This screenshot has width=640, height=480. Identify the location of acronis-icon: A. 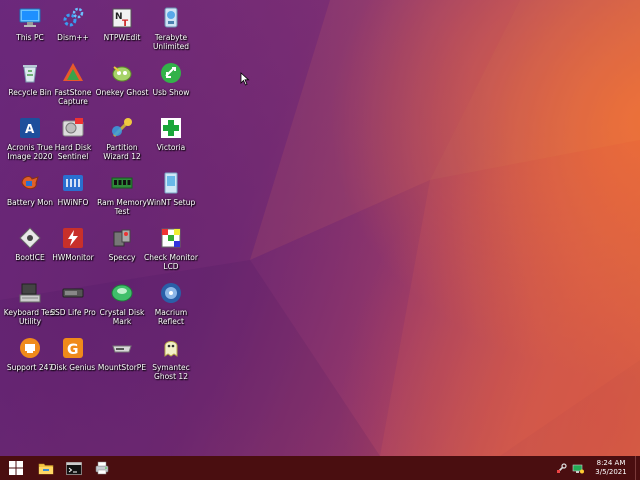
(30, 128).